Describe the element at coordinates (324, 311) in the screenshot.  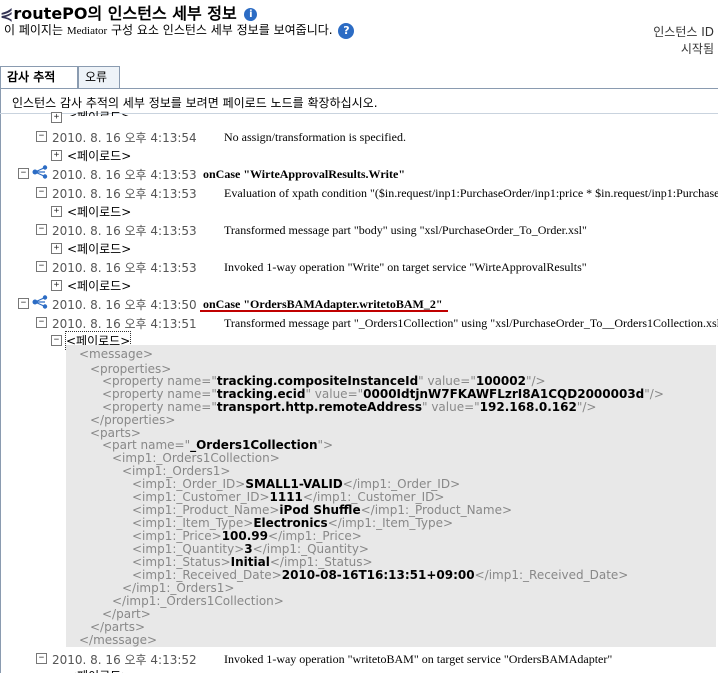
I see `highlight-underline` at that location.